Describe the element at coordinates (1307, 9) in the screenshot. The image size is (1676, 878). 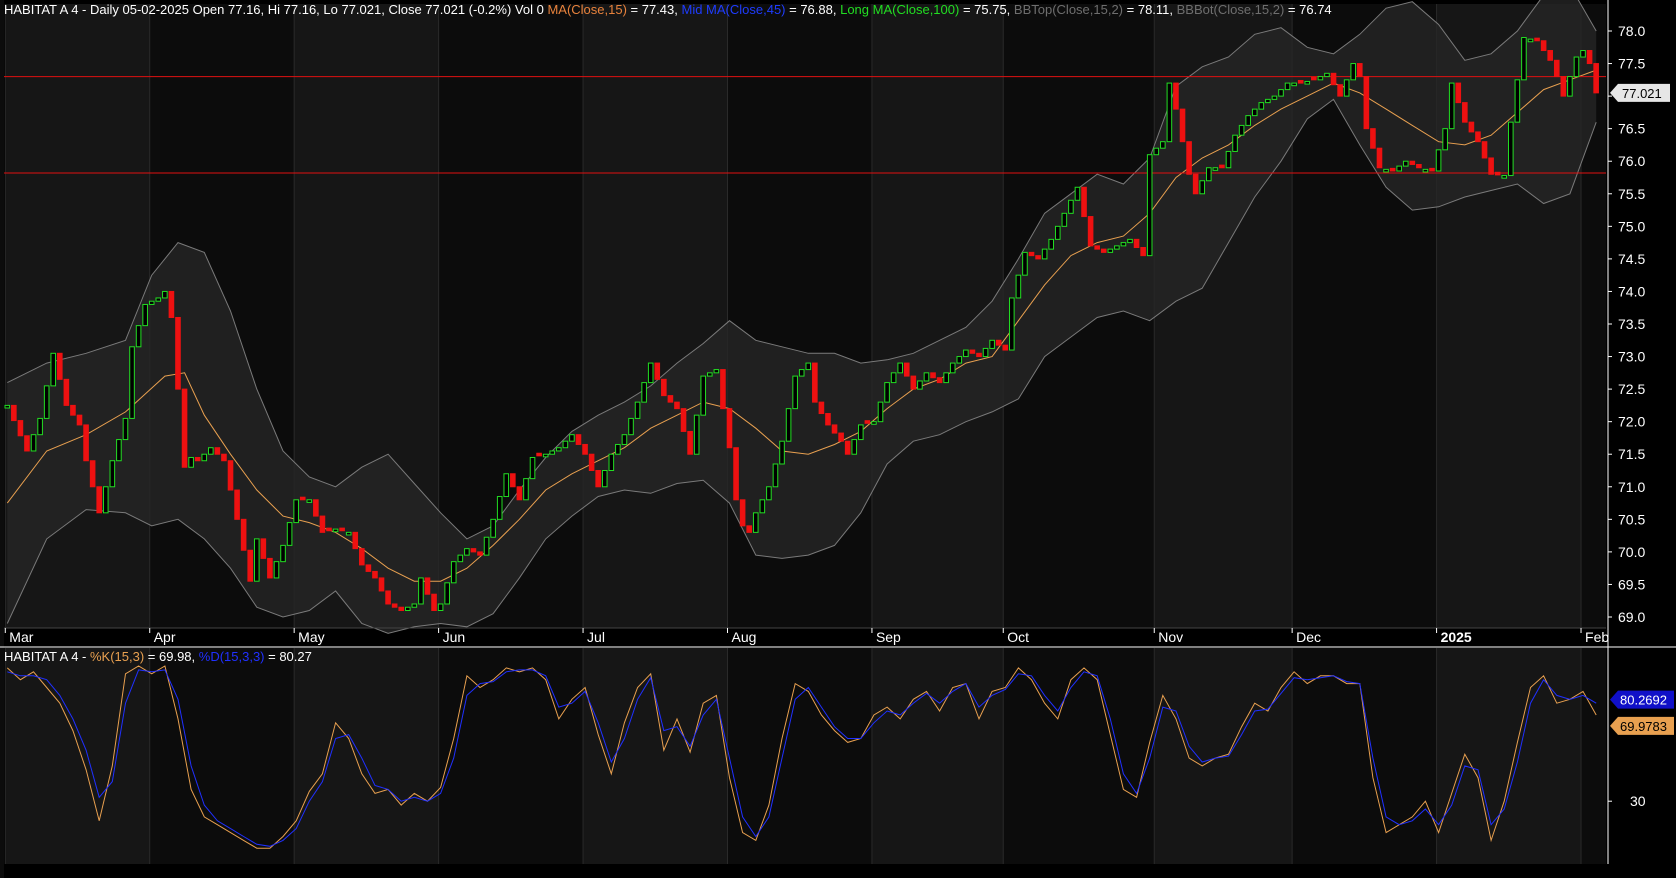
I see `legend-part: = 76.74` at that location.